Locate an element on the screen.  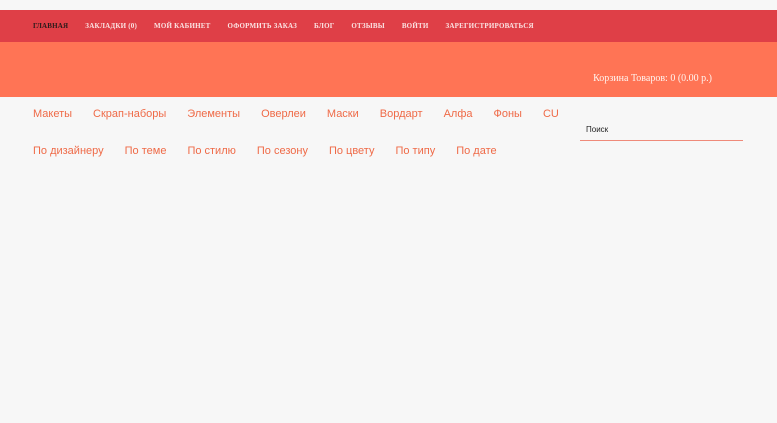
filter-by-season: По сезону is located at coordinates (282, 151).